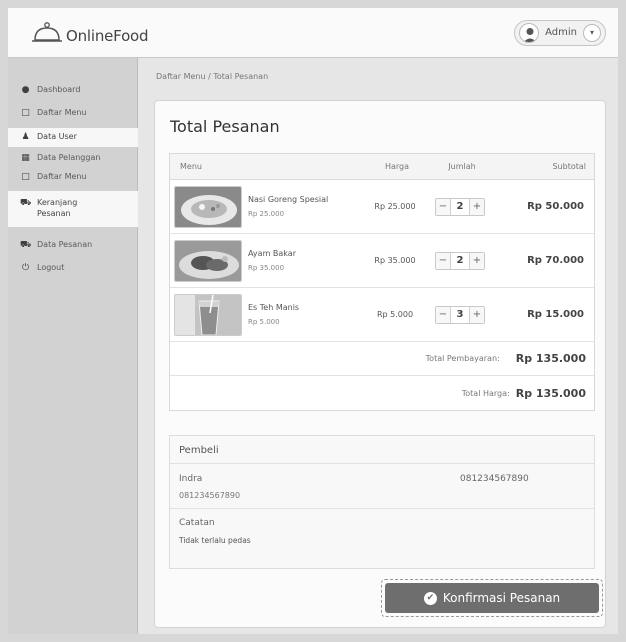 The height and width of the screenshot is (642, 626). Describe the element at coordinates (191, 479) in the screenshot. I see `buyer-name: Indra` at that location.